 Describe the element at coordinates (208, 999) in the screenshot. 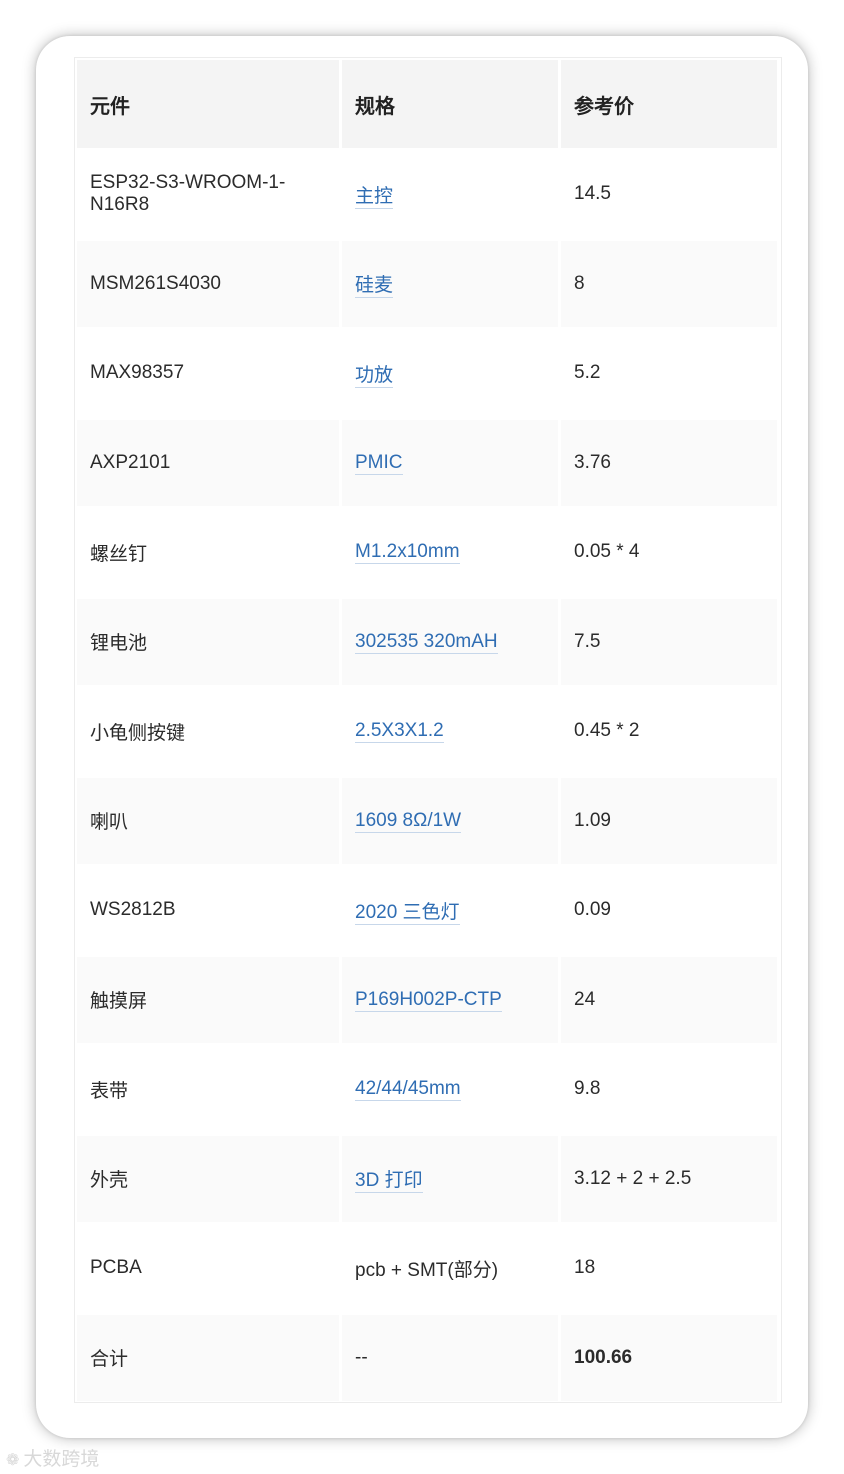

I see `cell-component: 触摸屏` at that location.